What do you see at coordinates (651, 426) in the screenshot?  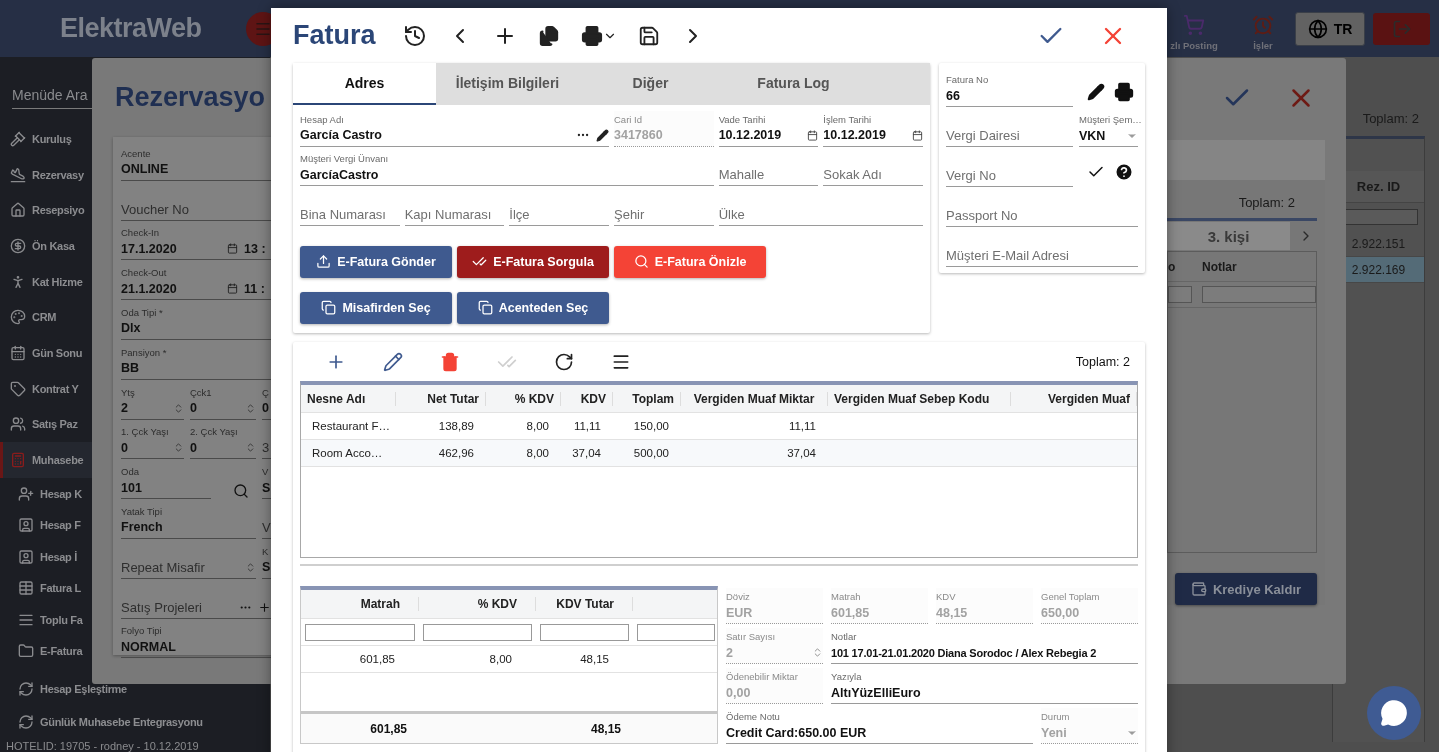 I see `table-cell-text: 150,00` at bounding box center [651, 426].